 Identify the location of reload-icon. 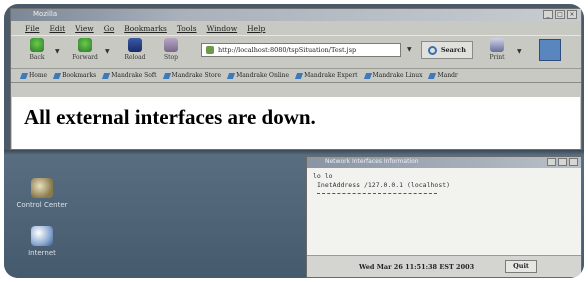
(135, 45).